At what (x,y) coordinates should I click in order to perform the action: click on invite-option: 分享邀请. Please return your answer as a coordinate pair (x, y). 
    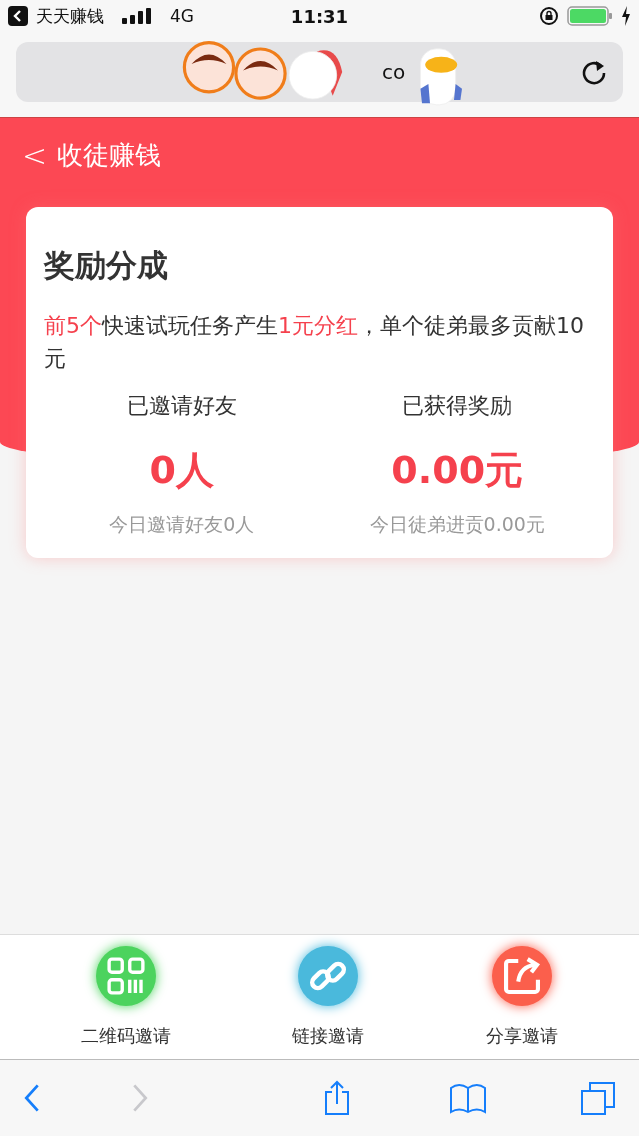
    Looking at the image, I should click on (522, 997).